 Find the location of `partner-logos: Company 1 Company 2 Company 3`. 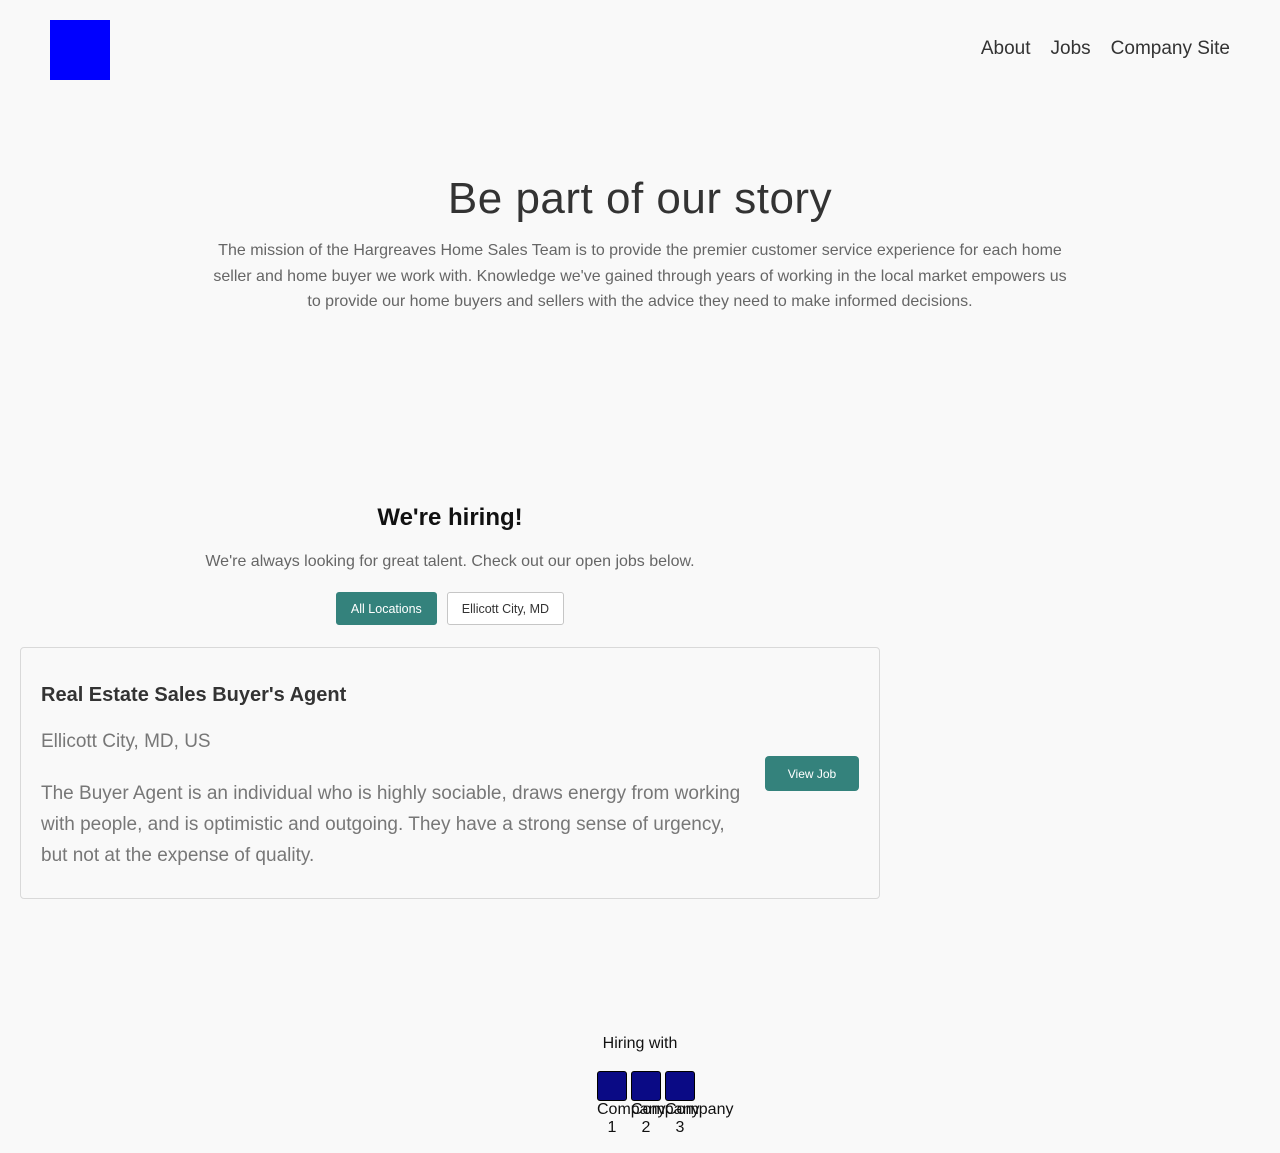

partner-logos: Company 1 Company 2 Company 3 is located at coordinates (640, 1104).